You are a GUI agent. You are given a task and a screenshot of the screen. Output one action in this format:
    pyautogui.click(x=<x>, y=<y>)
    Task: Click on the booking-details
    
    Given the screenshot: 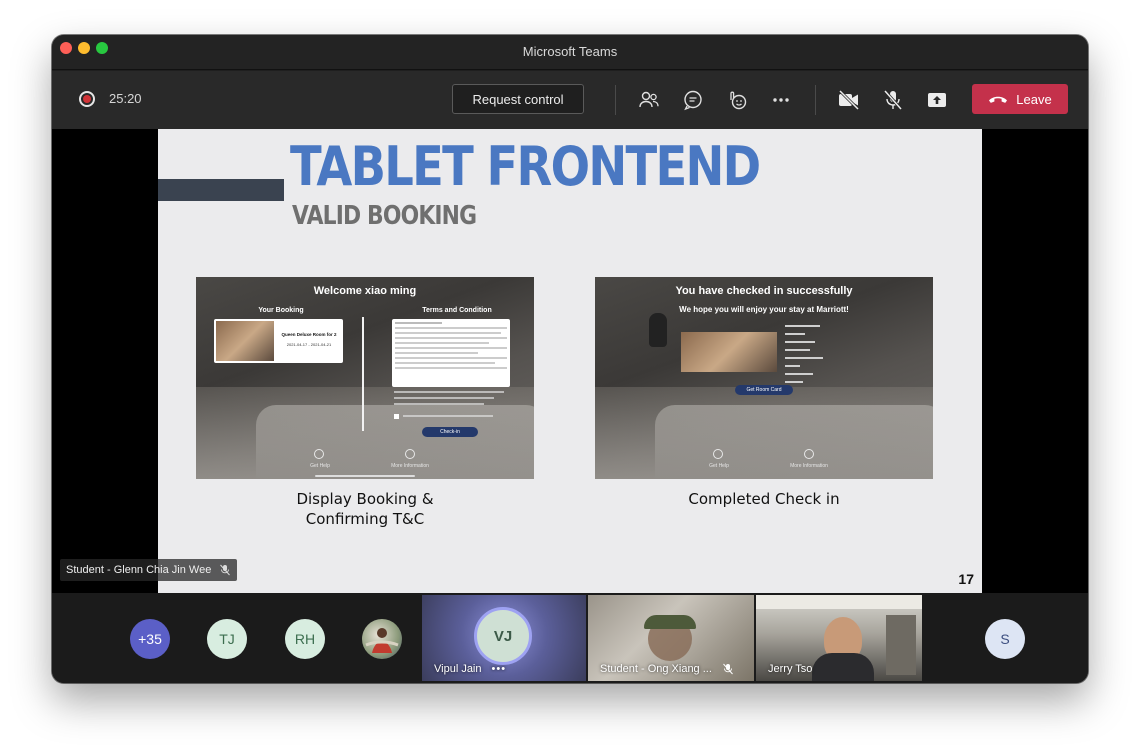 What is the action you would take?
    pyautogui.click(x=810, y=357)
    